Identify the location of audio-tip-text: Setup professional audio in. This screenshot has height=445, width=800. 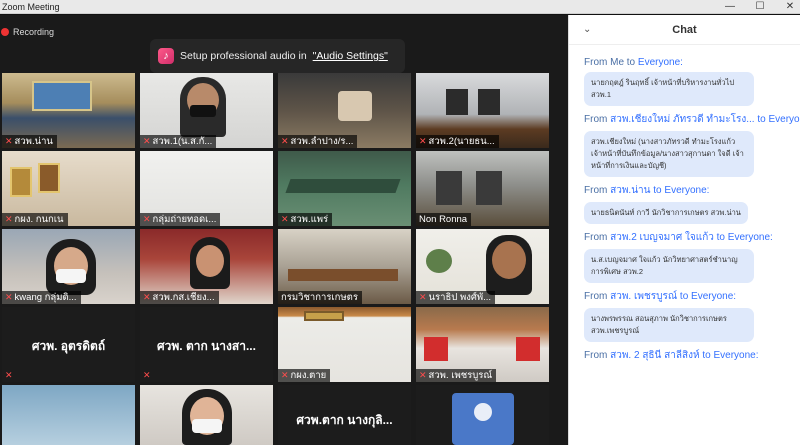
(243, 56).